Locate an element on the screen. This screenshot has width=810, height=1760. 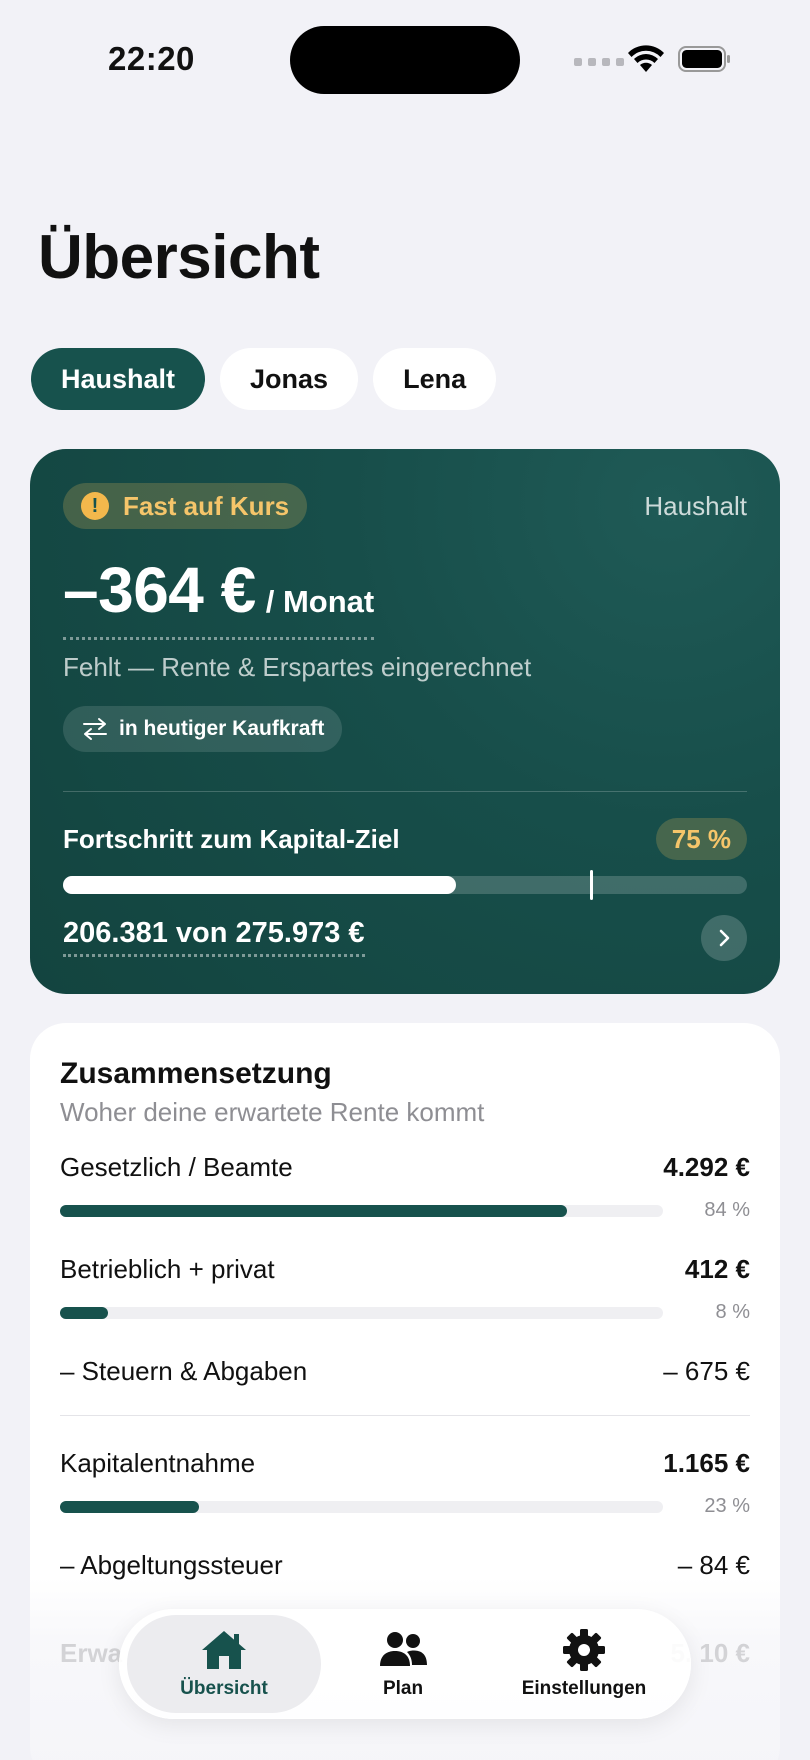
gap-amount-value: –364 € is located at coordinates (159, 590).